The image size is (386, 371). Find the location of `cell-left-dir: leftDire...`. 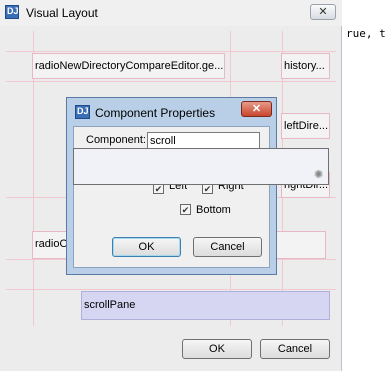

cell-left-dir: leftDire... is located at coordinates (305, 126).